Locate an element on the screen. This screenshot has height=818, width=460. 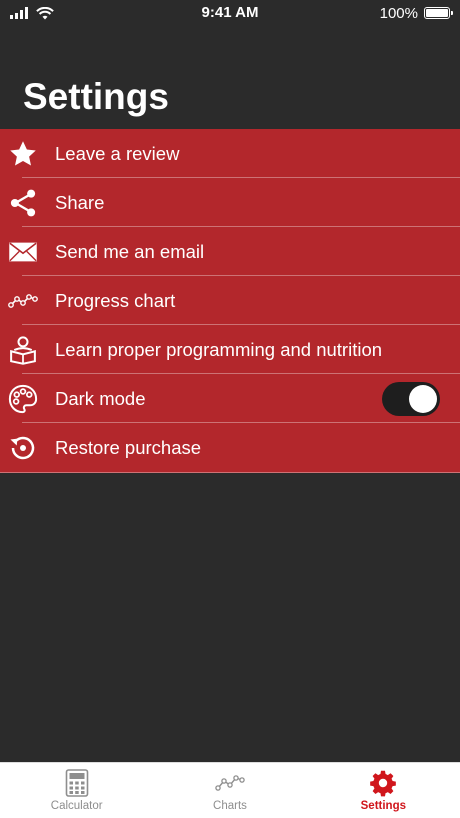
settings-item-restore-purchase: Restore purchase is located at coordinates (230, 448).